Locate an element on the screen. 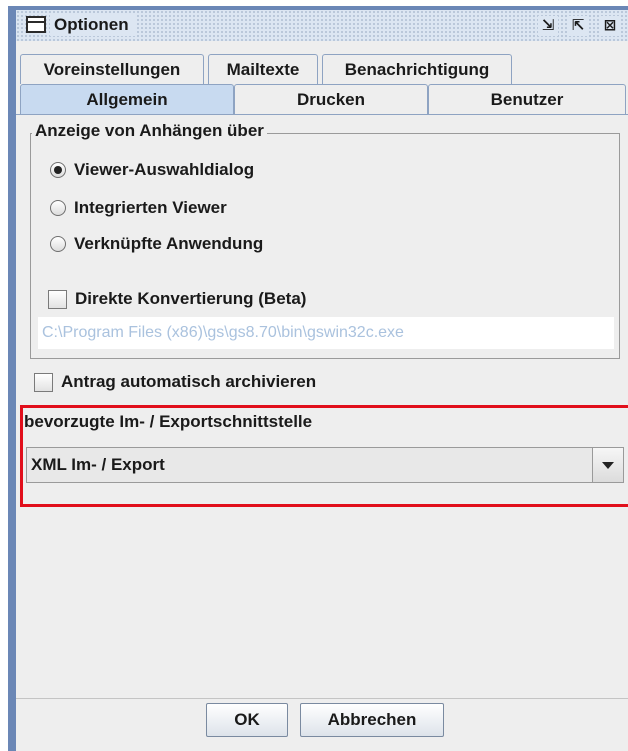  direct-conversion-checkbox: Direkte Konvertierung (Beta) is located at coordinates (177, 299).